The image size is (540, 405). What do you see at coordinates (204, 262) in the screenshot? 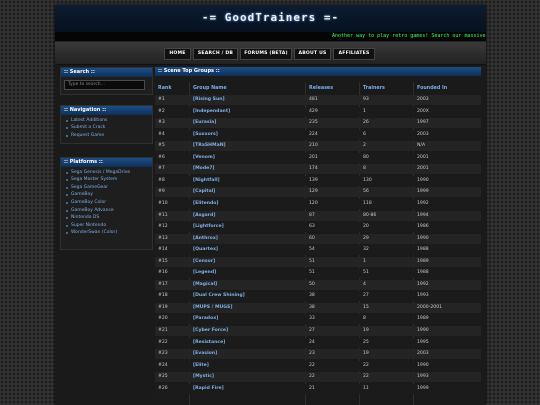
I see `group-name-link: [Censor]` at bounding box center [204, 262].